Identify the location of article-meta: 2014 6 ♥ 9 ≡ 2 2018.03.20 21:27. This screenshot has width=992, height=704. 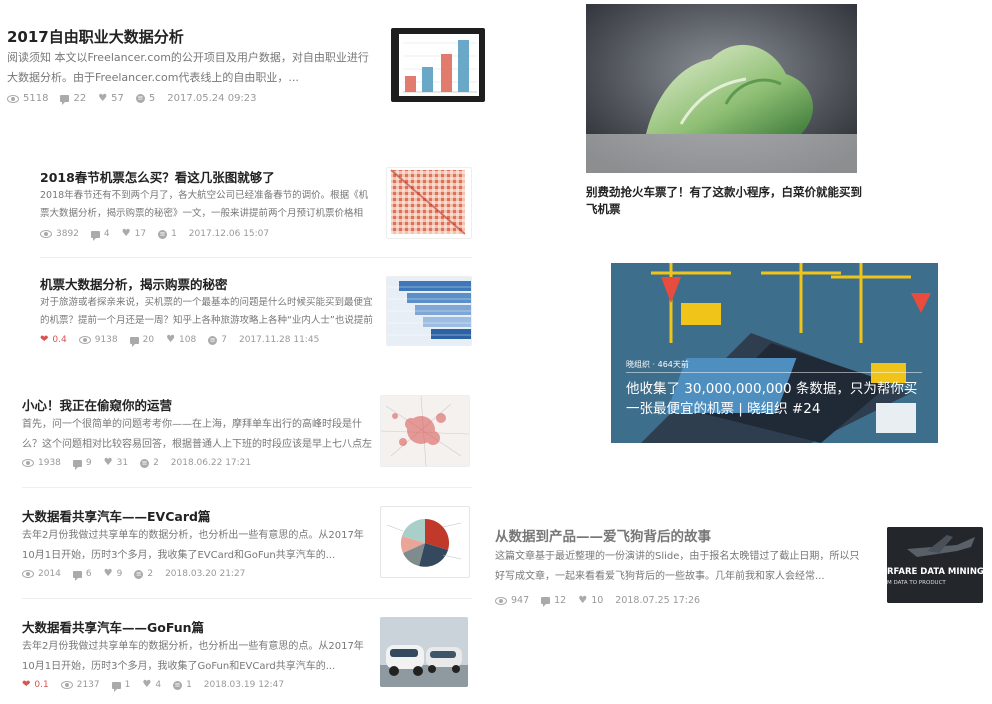
(139, 575).